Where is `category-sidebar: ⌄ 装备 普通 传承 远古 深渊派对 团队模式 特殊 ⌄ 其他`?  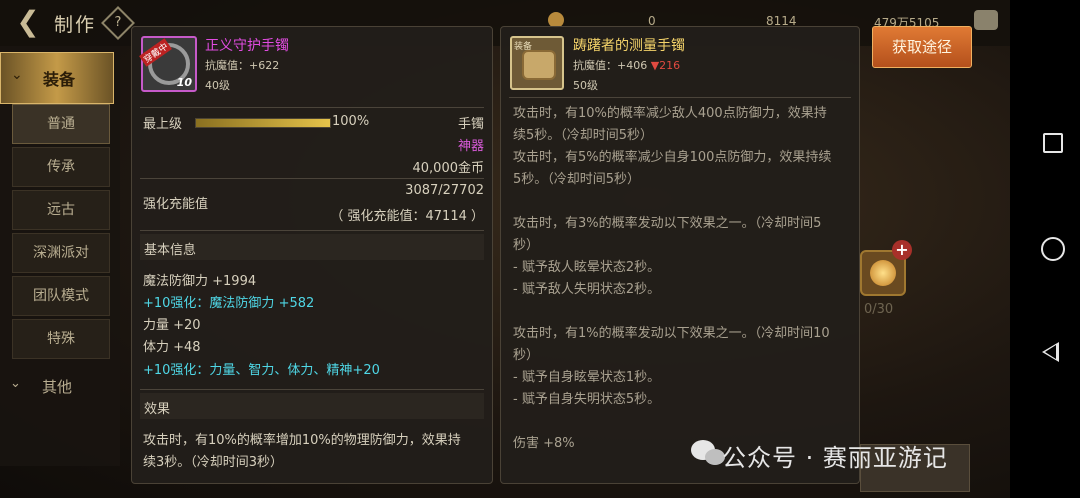 category-sidebar: ⌄ 装备 普通 传承 远古 深渊派对 团队模式 特殊 ⌄ 其他 is located at coordinates (60, 256).